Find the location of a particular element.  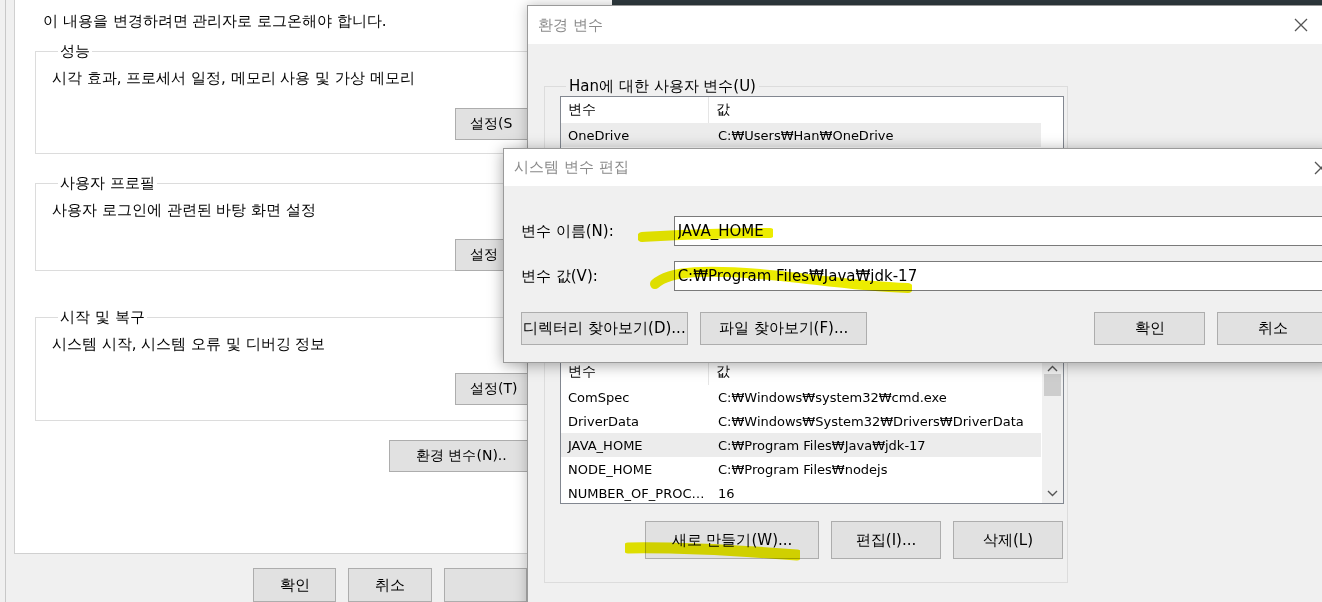

variable-name: NODE_HOME is located at coordinates (610, 469).